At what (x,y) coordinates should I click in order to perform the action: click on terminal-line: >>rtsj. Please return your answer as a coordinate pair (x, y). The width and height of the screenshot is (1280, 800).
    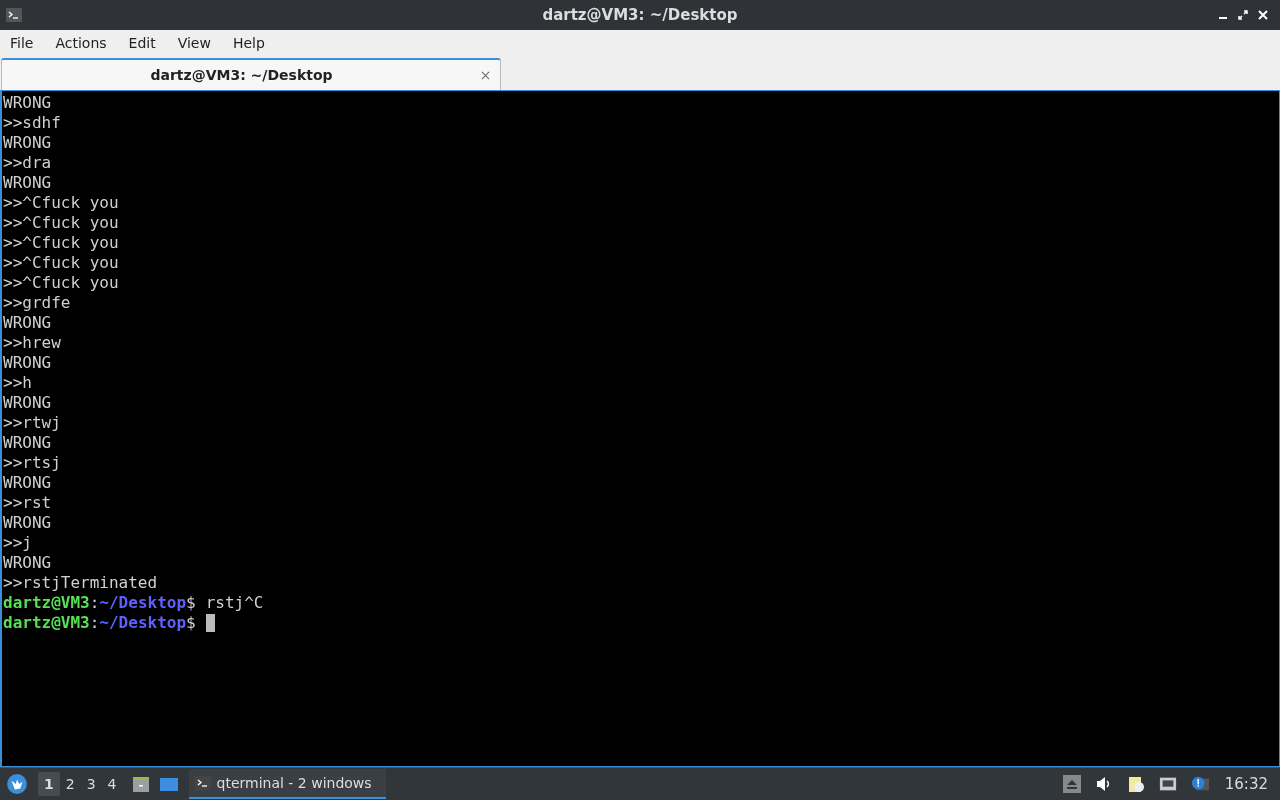
    Looking at the image, I should click on (32, 463).